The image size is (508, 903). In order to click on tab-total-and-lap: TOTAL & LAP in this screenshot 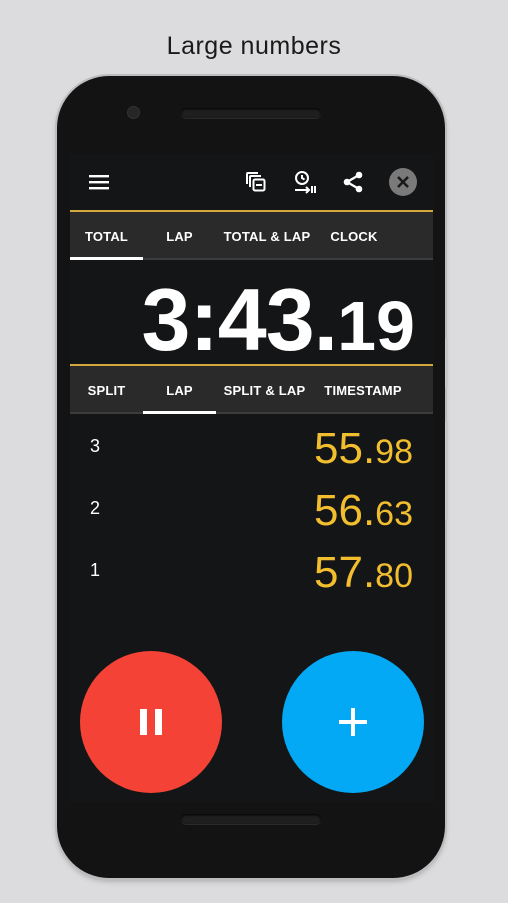, I will do `click(267, 236)`.